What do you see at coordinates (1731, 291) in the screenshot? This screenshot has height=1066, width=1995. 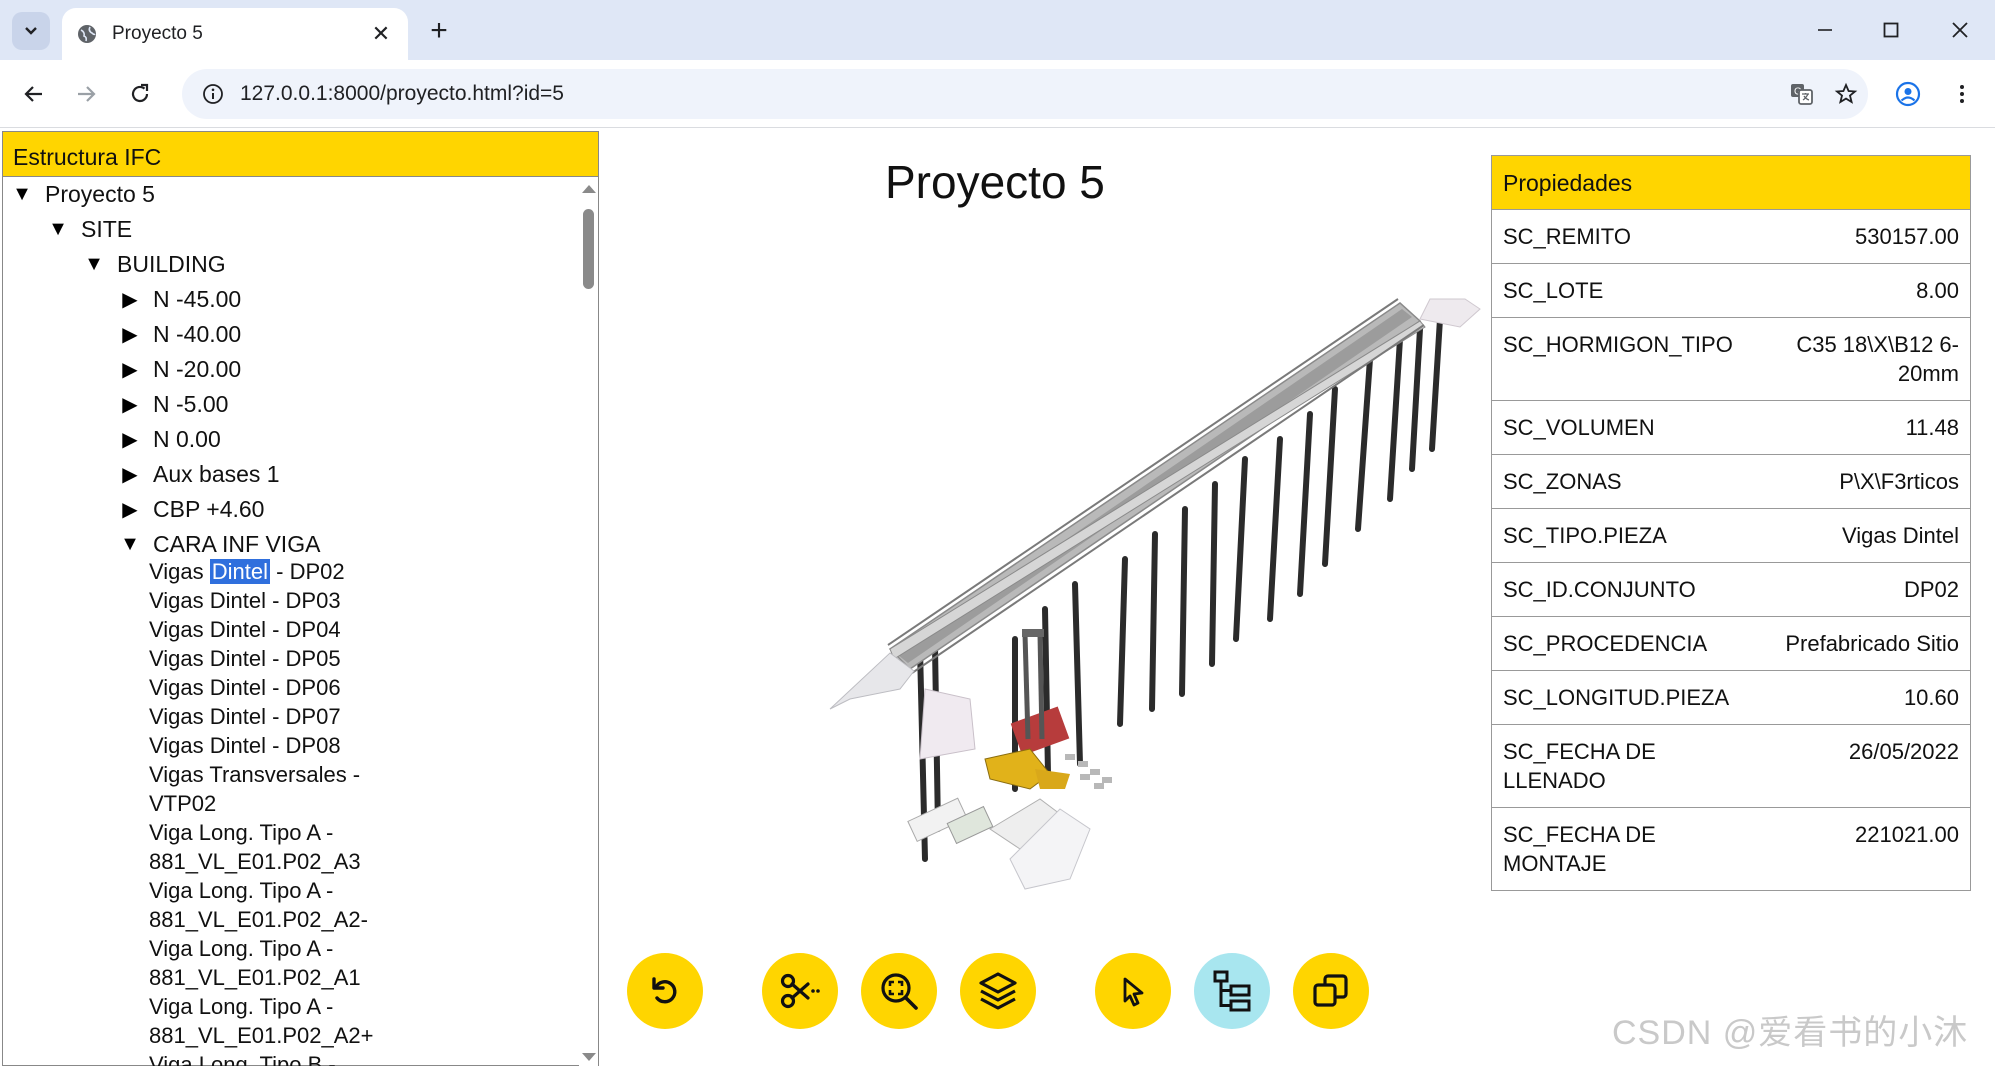 I see `property-row: SC_LOTE 8.00` at bounding box center [1731, 291].